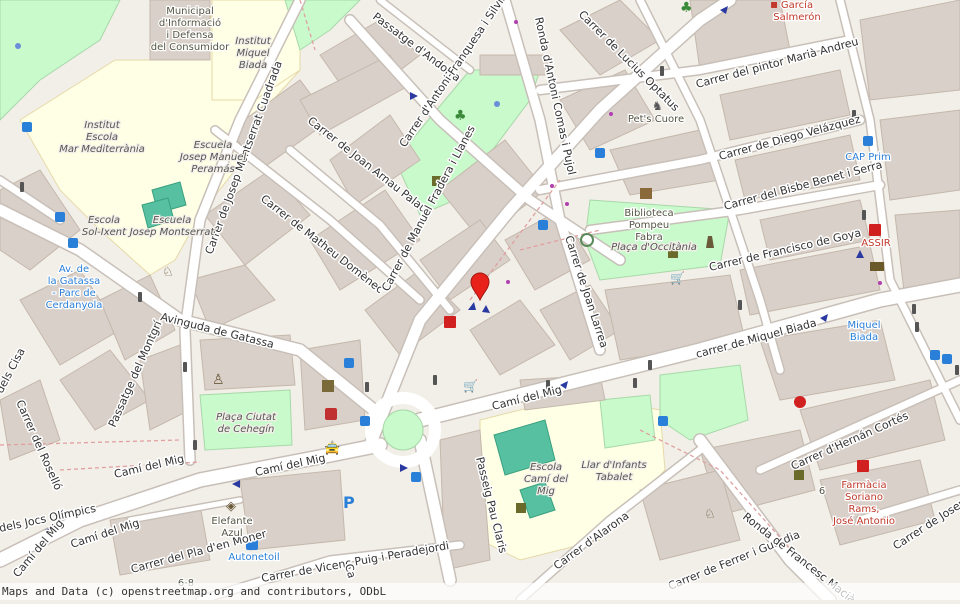  Describe the element at coordinates (774, 5) in the screenshot. I see `shop-icon: ▪` at that location.